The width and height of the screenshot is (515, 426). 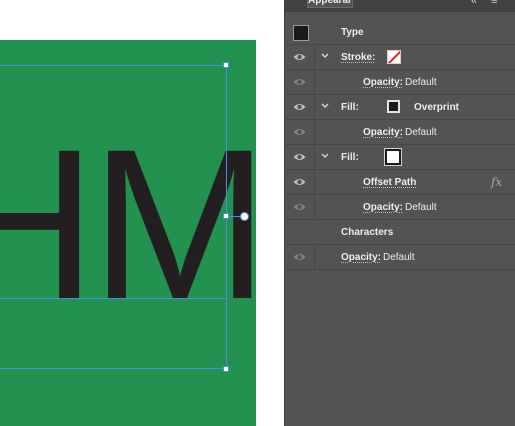 I want to click on offset-path-row: Offset Path fx, so click(x=400, y=182).